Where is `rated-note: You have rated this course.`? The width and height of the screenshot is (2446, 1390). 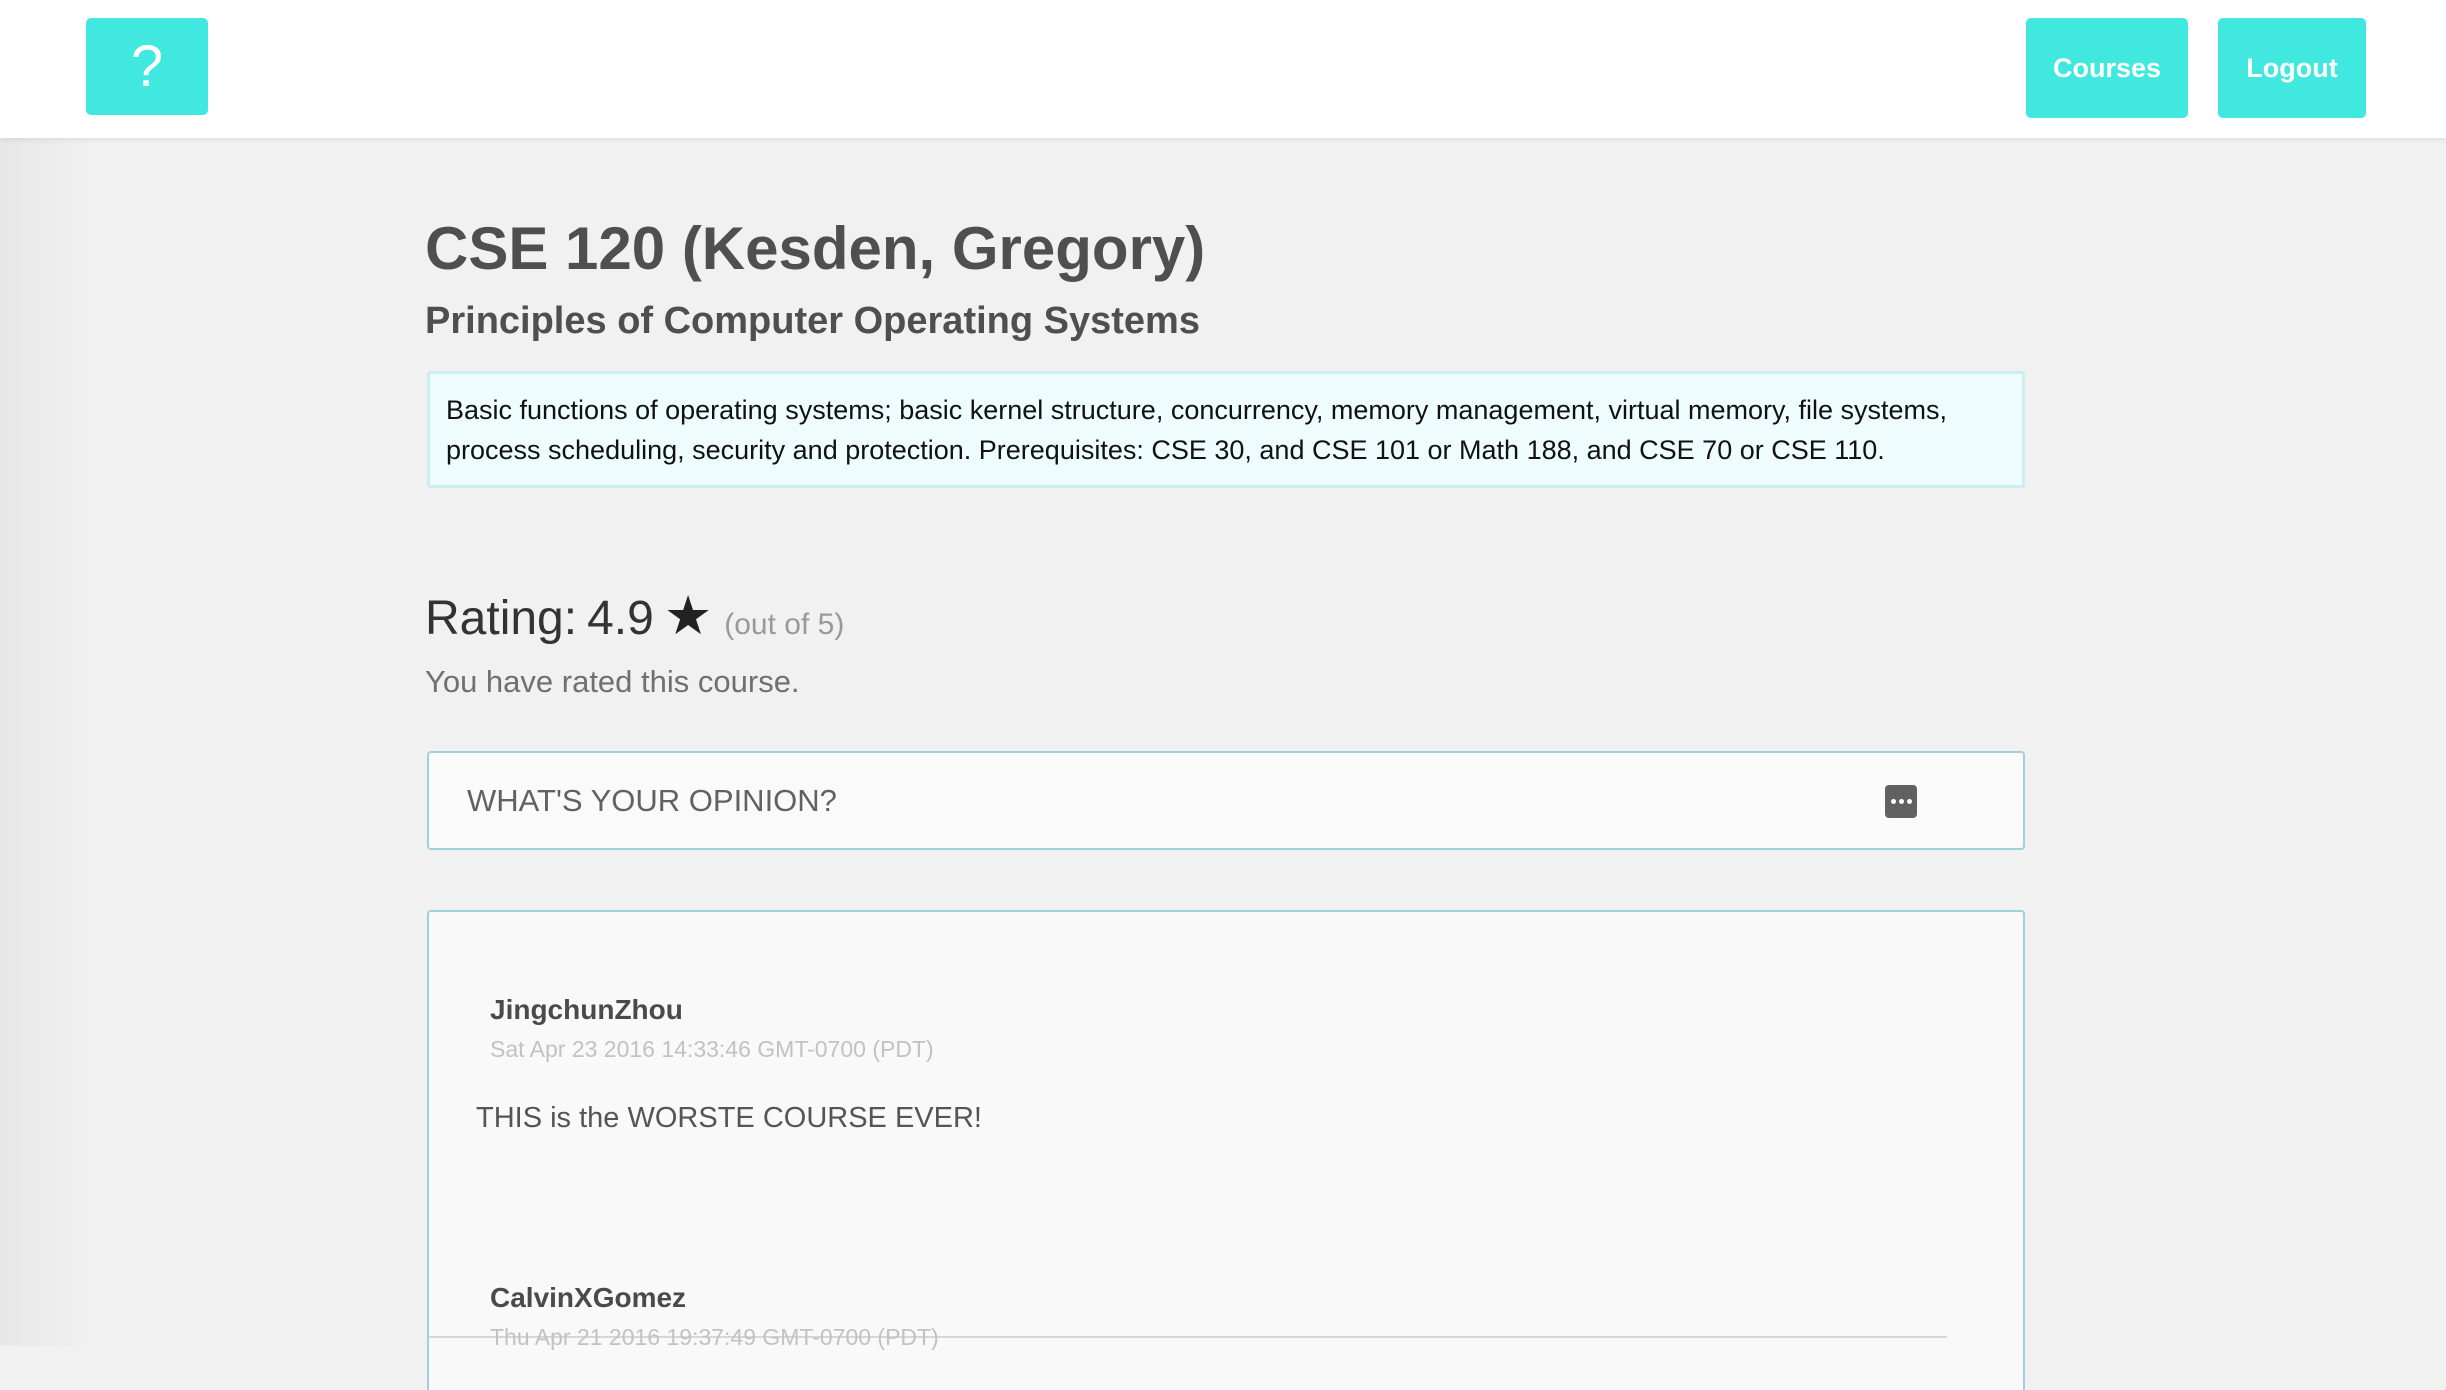
rated-note: You have rated this course. is located at coordinates (612, 681).